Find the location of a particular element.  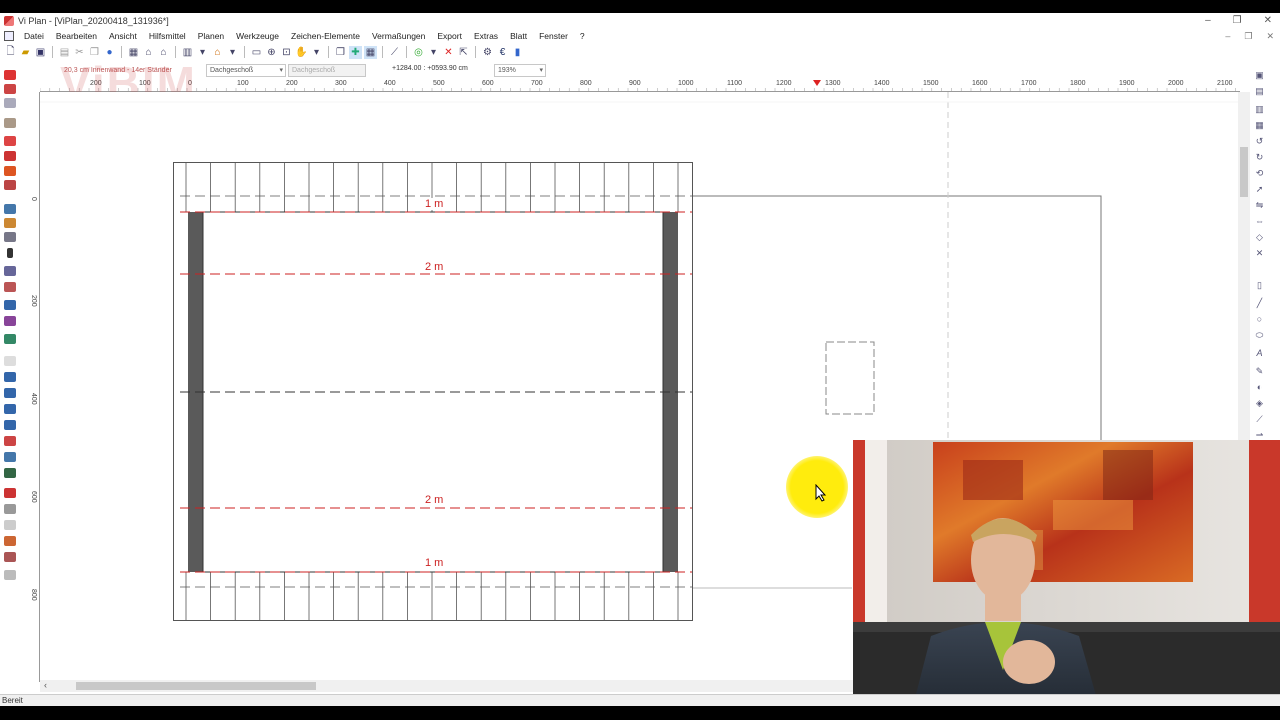

undo-icon: ↺ is located at coordinates (1259, 141).